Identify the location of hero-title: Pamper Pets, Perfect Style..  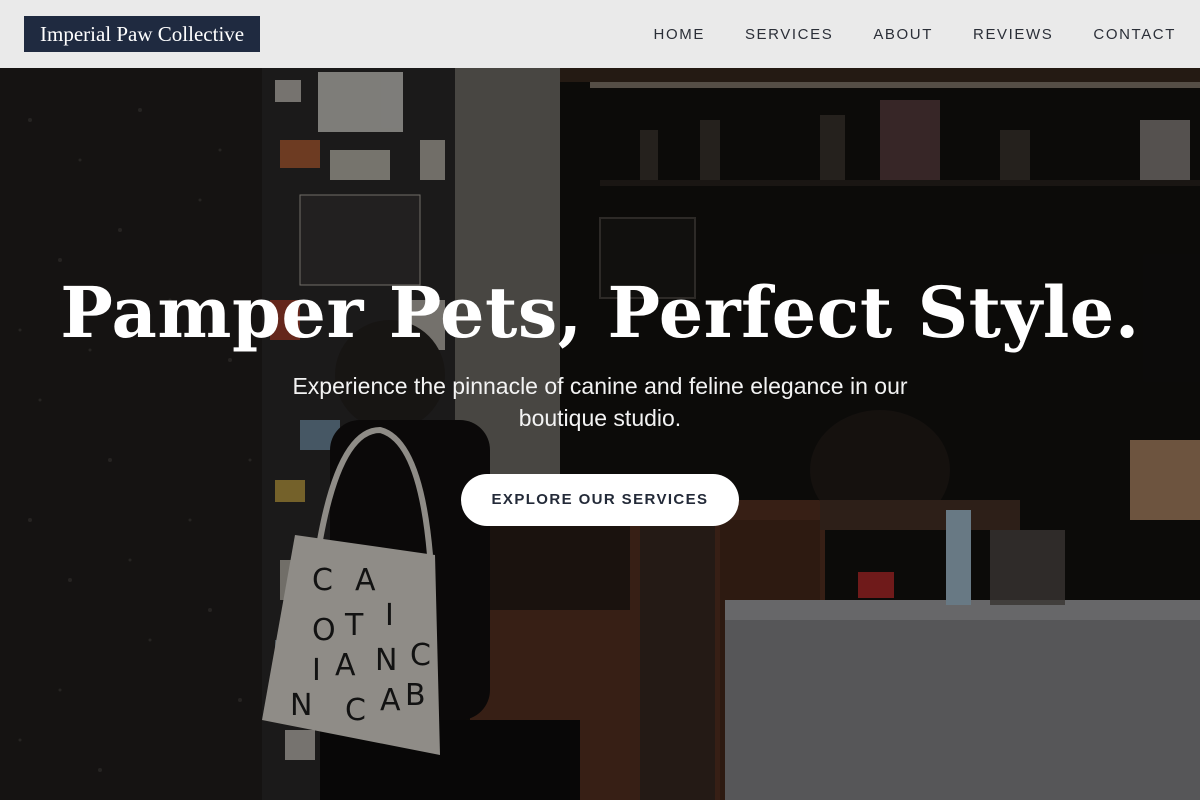
(600, 312).